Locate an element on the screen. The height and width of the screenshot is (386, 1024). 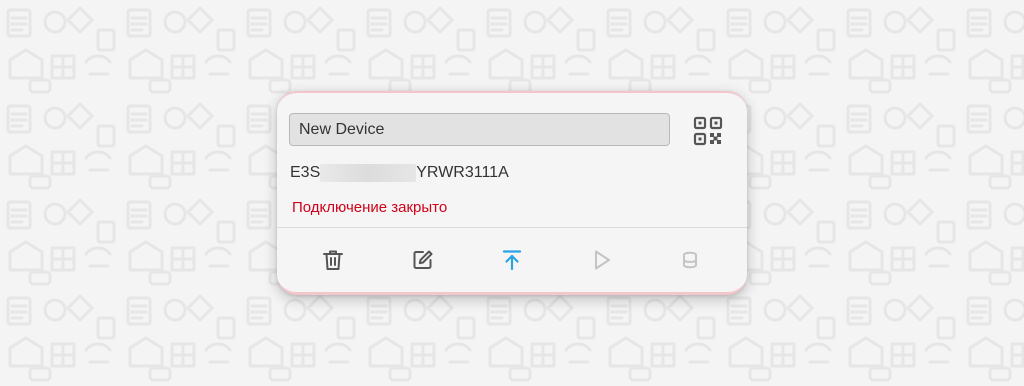
edit-icon is located at coordinates (423, 259).